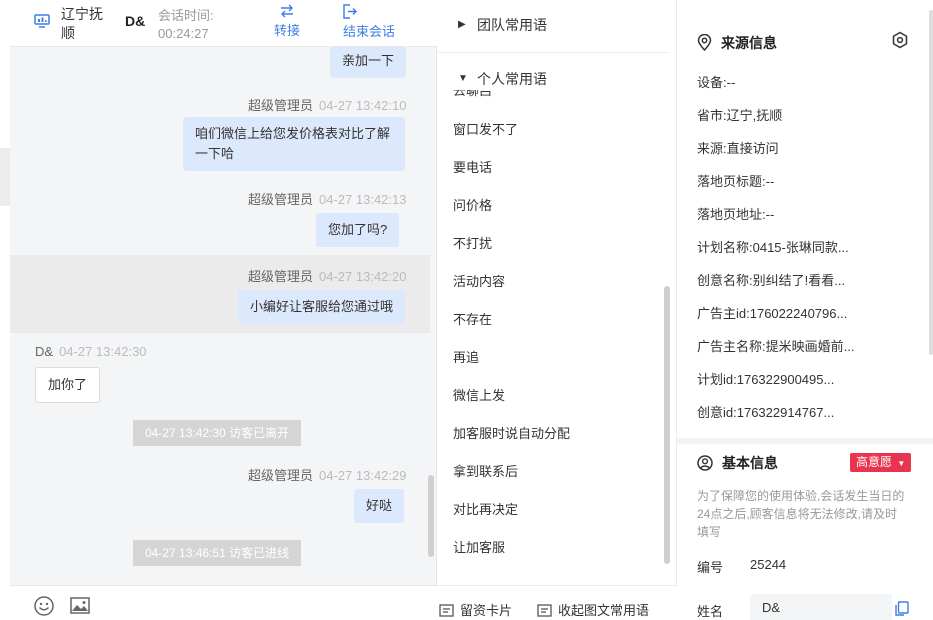 The height and width of the screenshot is (620, 933). What do you see at coordinates (368, 31) in the screenshot?
I see `end-session-label: 结束会话` at bounding box center [368, 31].